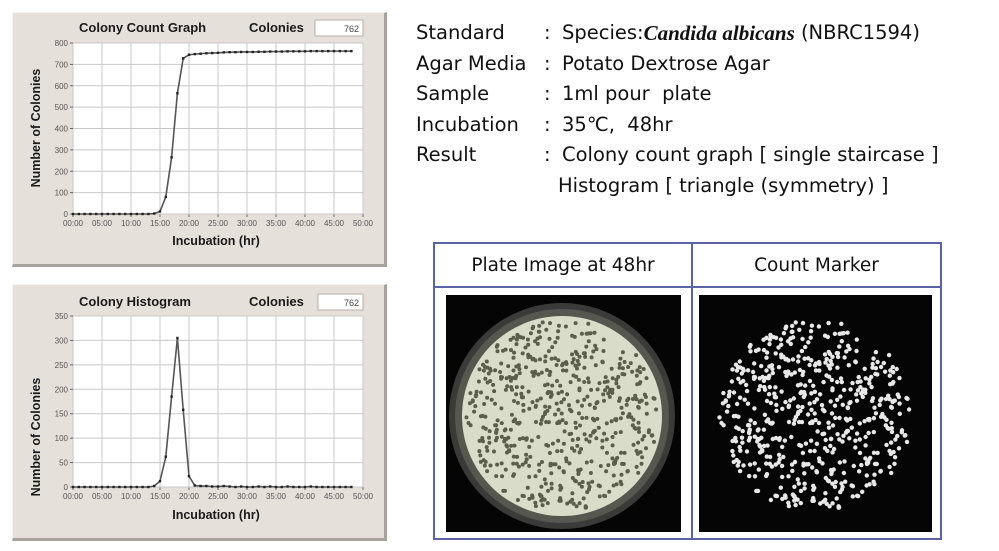 The width and height of the screenshot is (999, 551). Describe the element at coordinates (160, 496) in the screenshot. I see `hist-x-tick-label: 15:00` at that location.